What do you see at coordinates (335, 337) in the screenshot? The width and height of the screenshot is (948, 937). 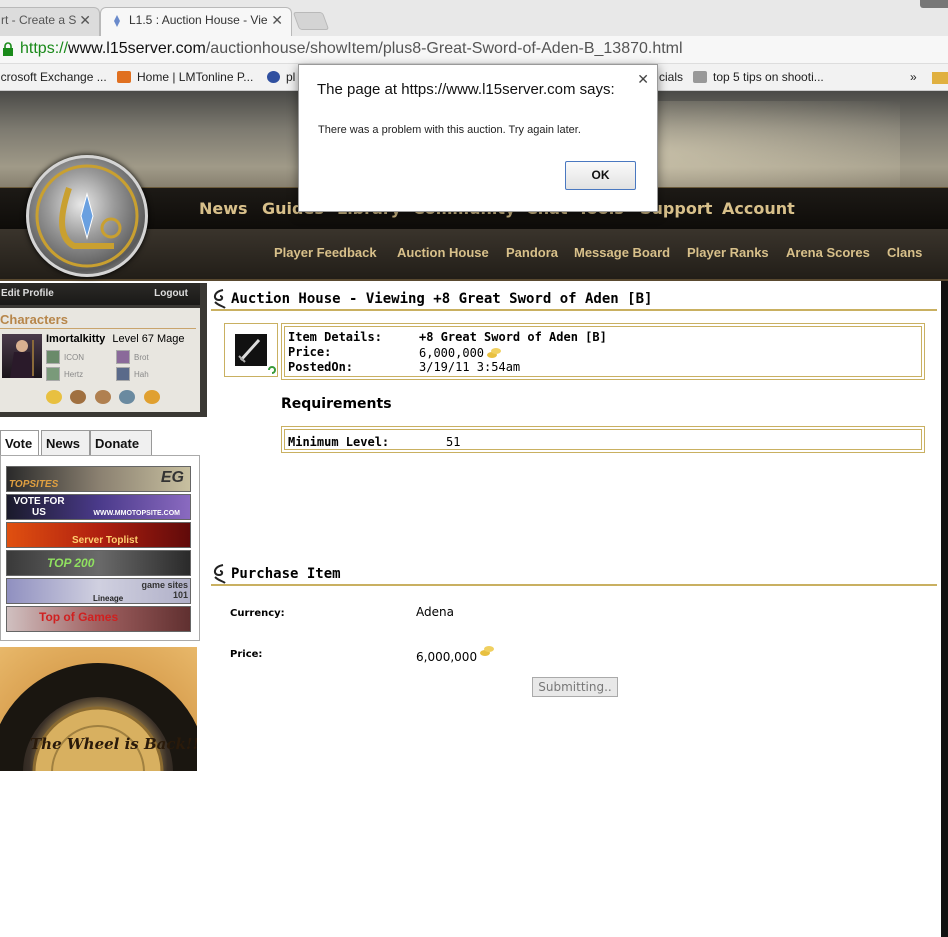 I see `item-details-label: Item Details:` at bounding box center [335, 337].